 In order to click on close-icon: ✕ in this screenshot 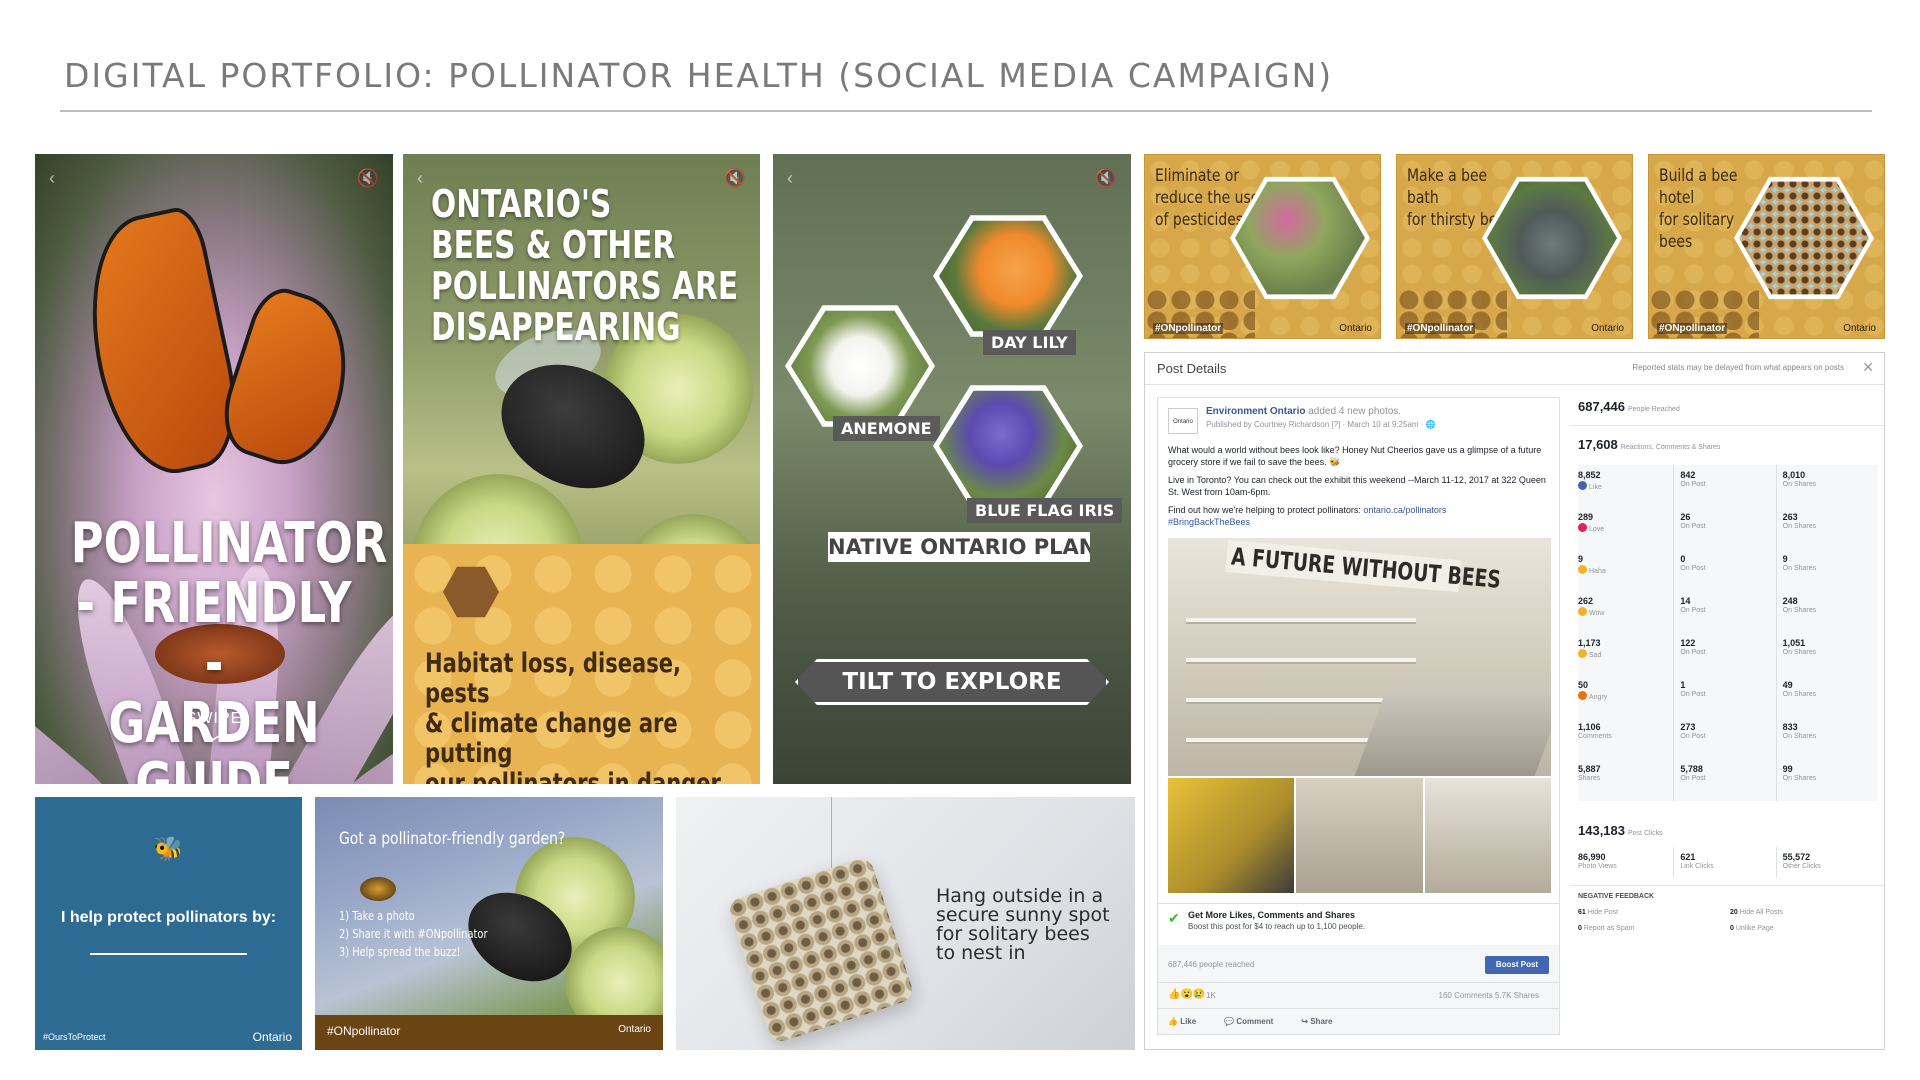, I will do `click(1868, 367)`.